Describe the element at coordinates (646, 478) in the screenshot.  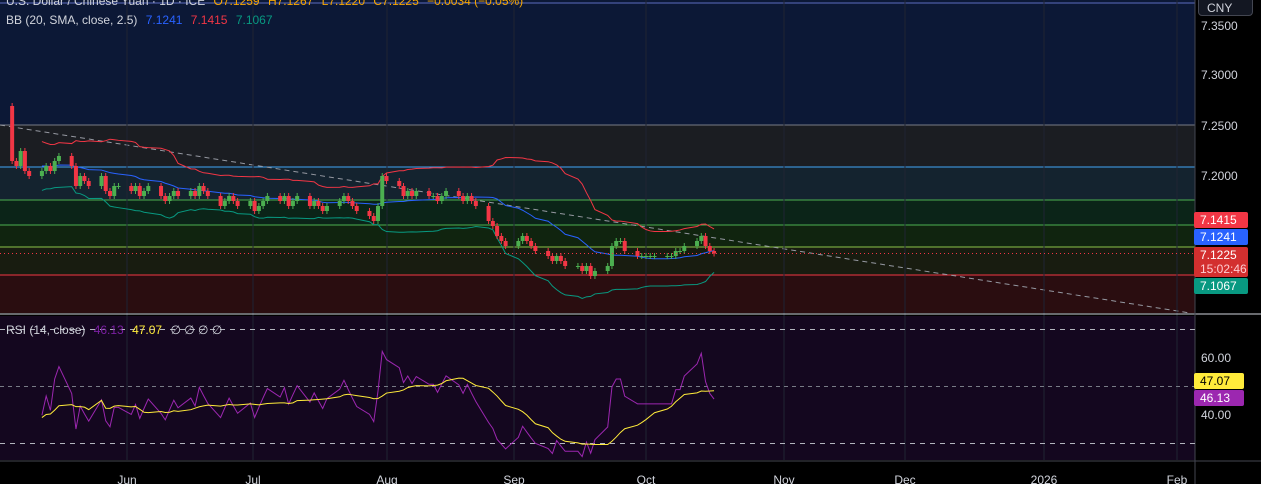
I see `time-axis-label: Oct` at that location.